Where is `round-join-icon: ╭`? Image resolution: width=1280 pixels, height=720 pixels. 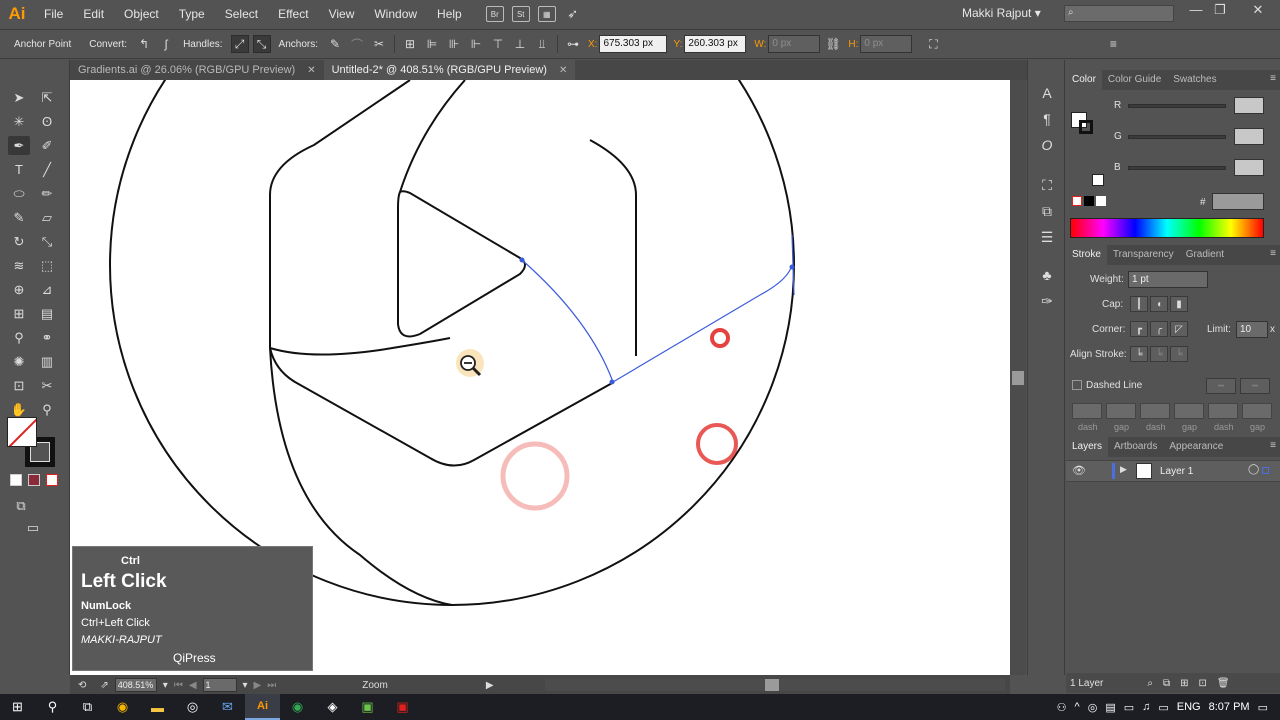
round-join-icon: ╭ is located at coordinates (1159, 329).